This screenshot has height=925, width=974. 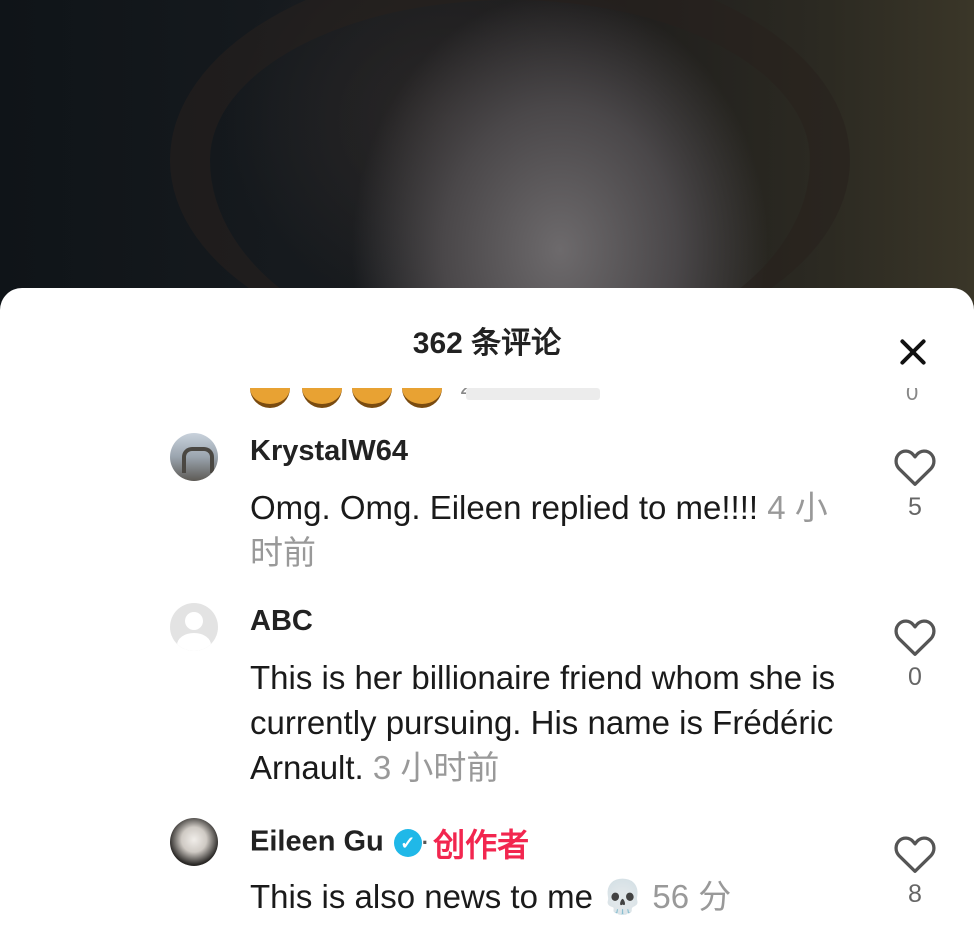 I want to click on partial-comment-row: 2 0, so click(x=600, y=398).